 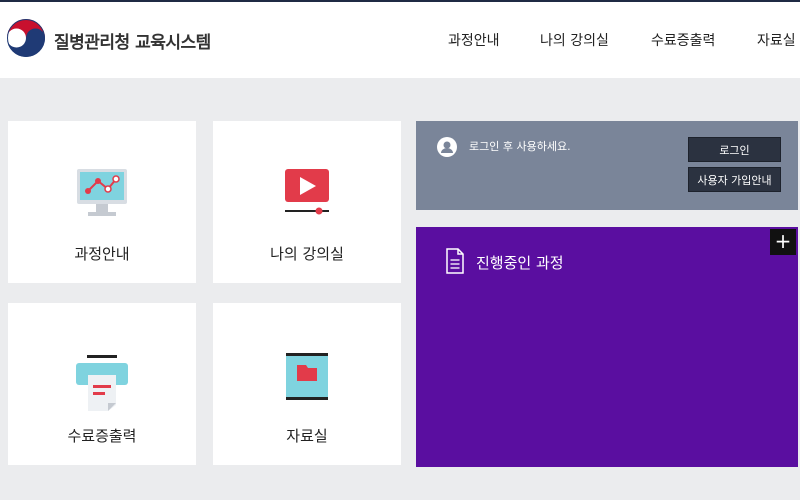 I want to click on main-nav: 과정안내 나의 강의실 수료증출력 자료실, so click(x=400, y=41).